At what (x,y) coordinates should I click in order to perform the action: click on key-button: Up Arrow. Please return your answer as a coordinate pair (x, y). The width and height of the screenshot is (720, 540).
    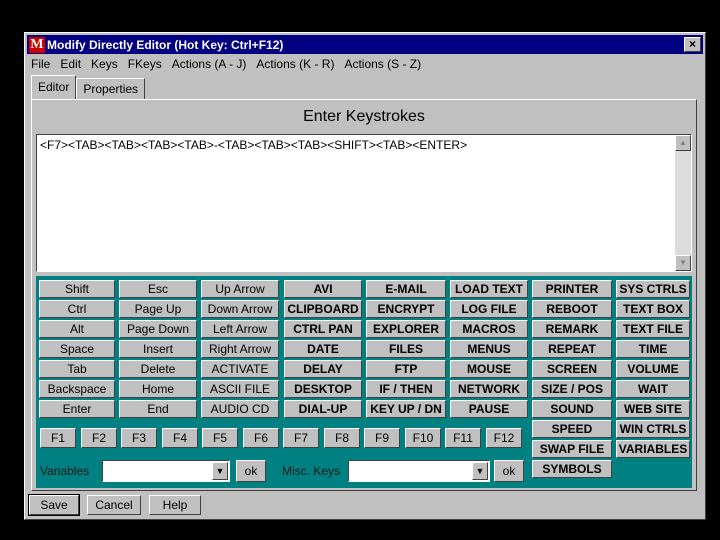
    Looking at the image, I should click on (240, 289).